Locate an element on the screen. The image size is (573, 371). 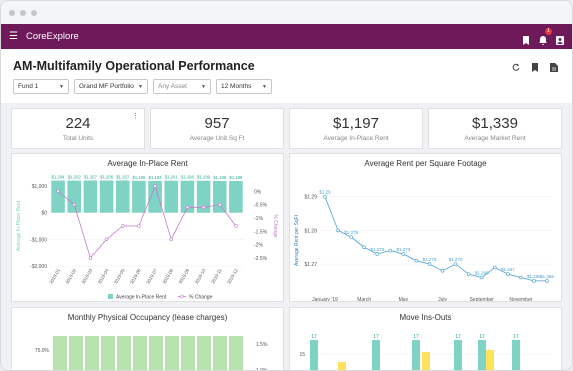
bar-data-label: $1,199 is located at coordinates (203, 177).